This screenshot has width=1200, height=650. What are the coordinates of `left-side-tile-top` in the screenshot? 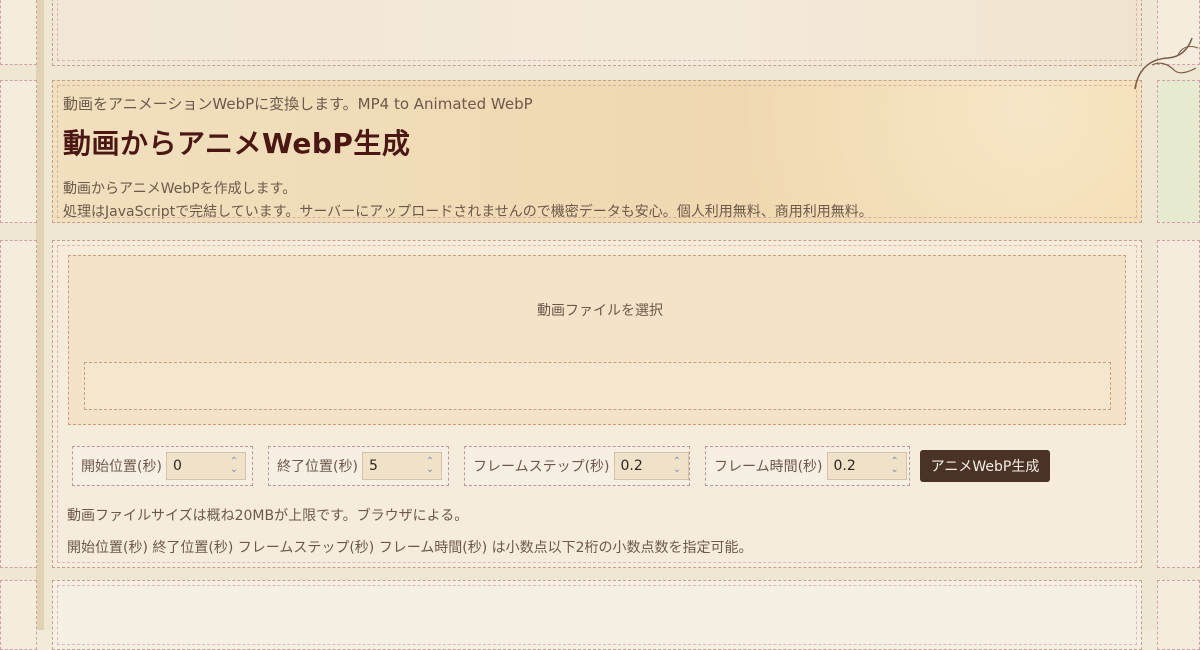 It's located at (18, 32).